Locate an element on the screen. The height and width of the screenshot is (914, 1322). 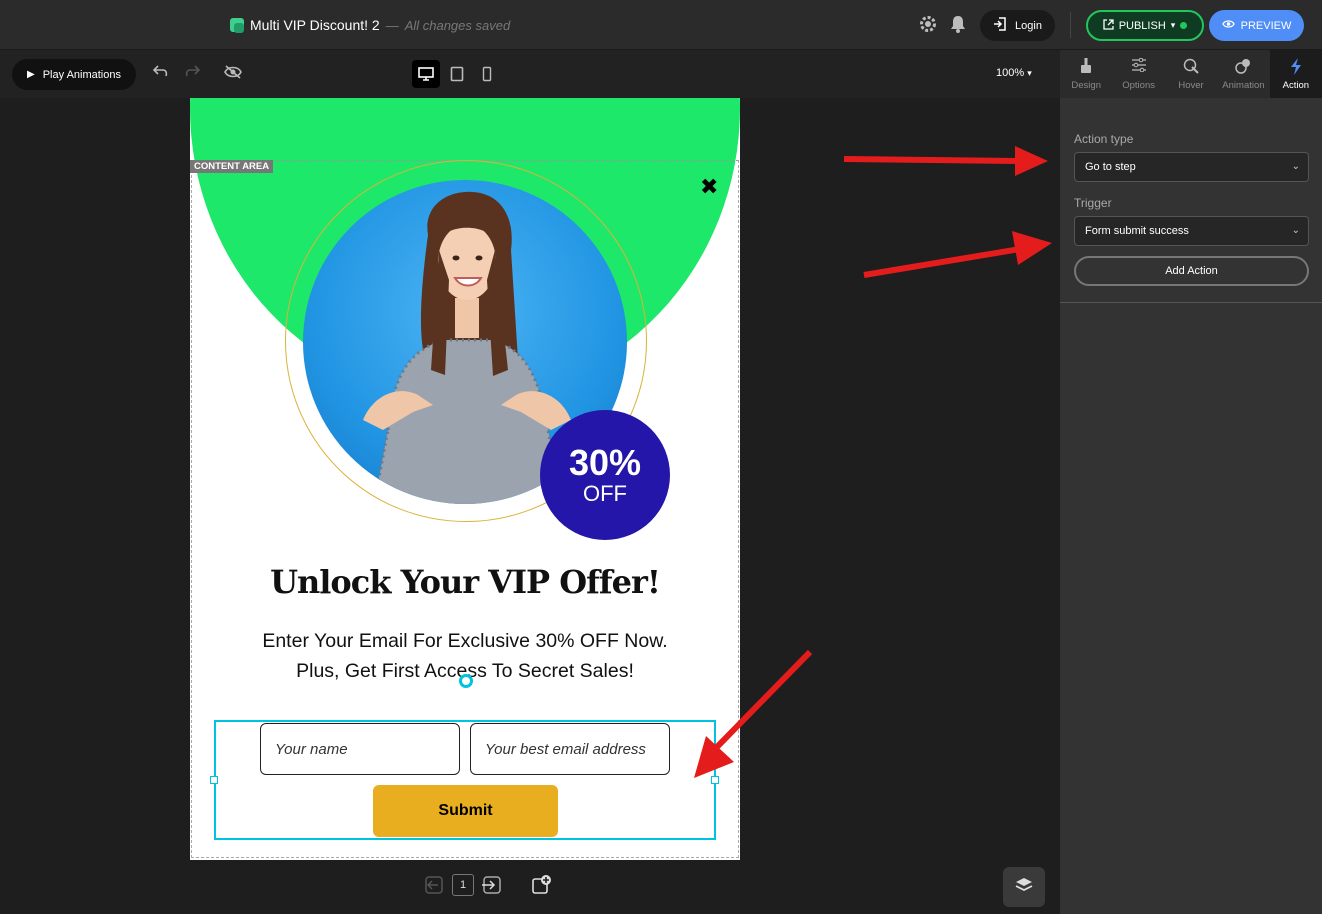
discount-badge: 30% OFF is located at coordinates (605, 475).